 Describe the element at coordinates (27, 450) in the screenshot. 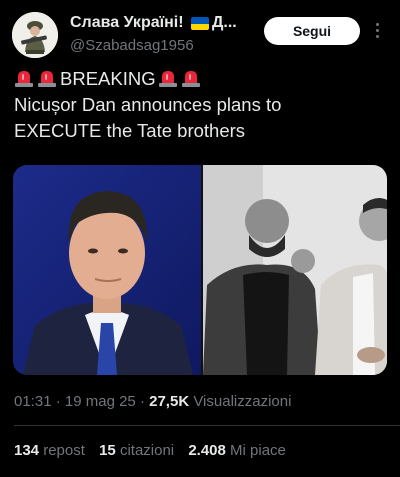

I see `reposts-count: 134` at that location.